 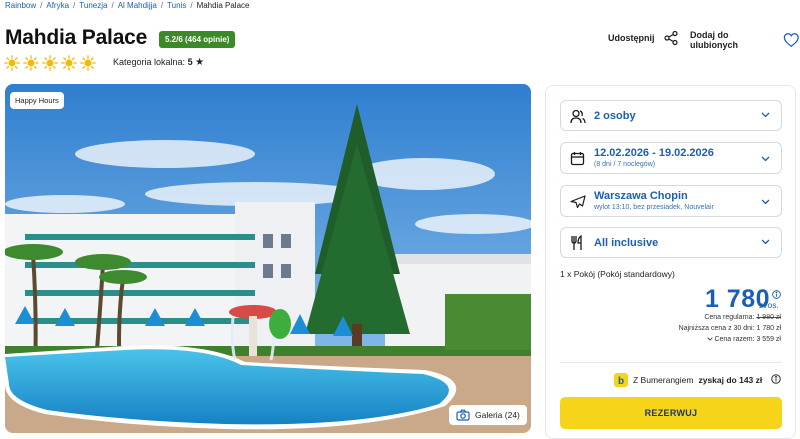 I want to click on svg-text: b, so click(x=621, y=381).